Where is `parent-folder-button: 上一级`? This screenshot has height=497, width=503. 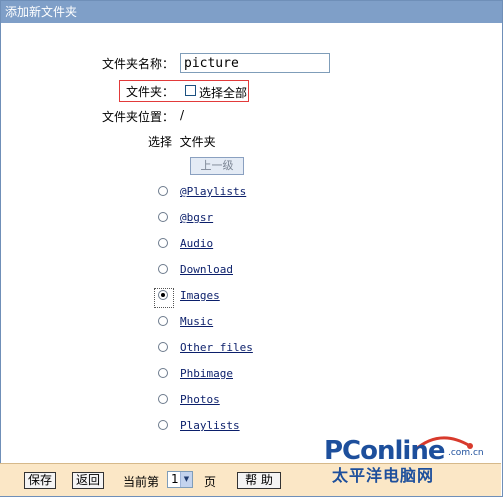
parent-folder-button: 上一级 is located at coordinates (217, 166).